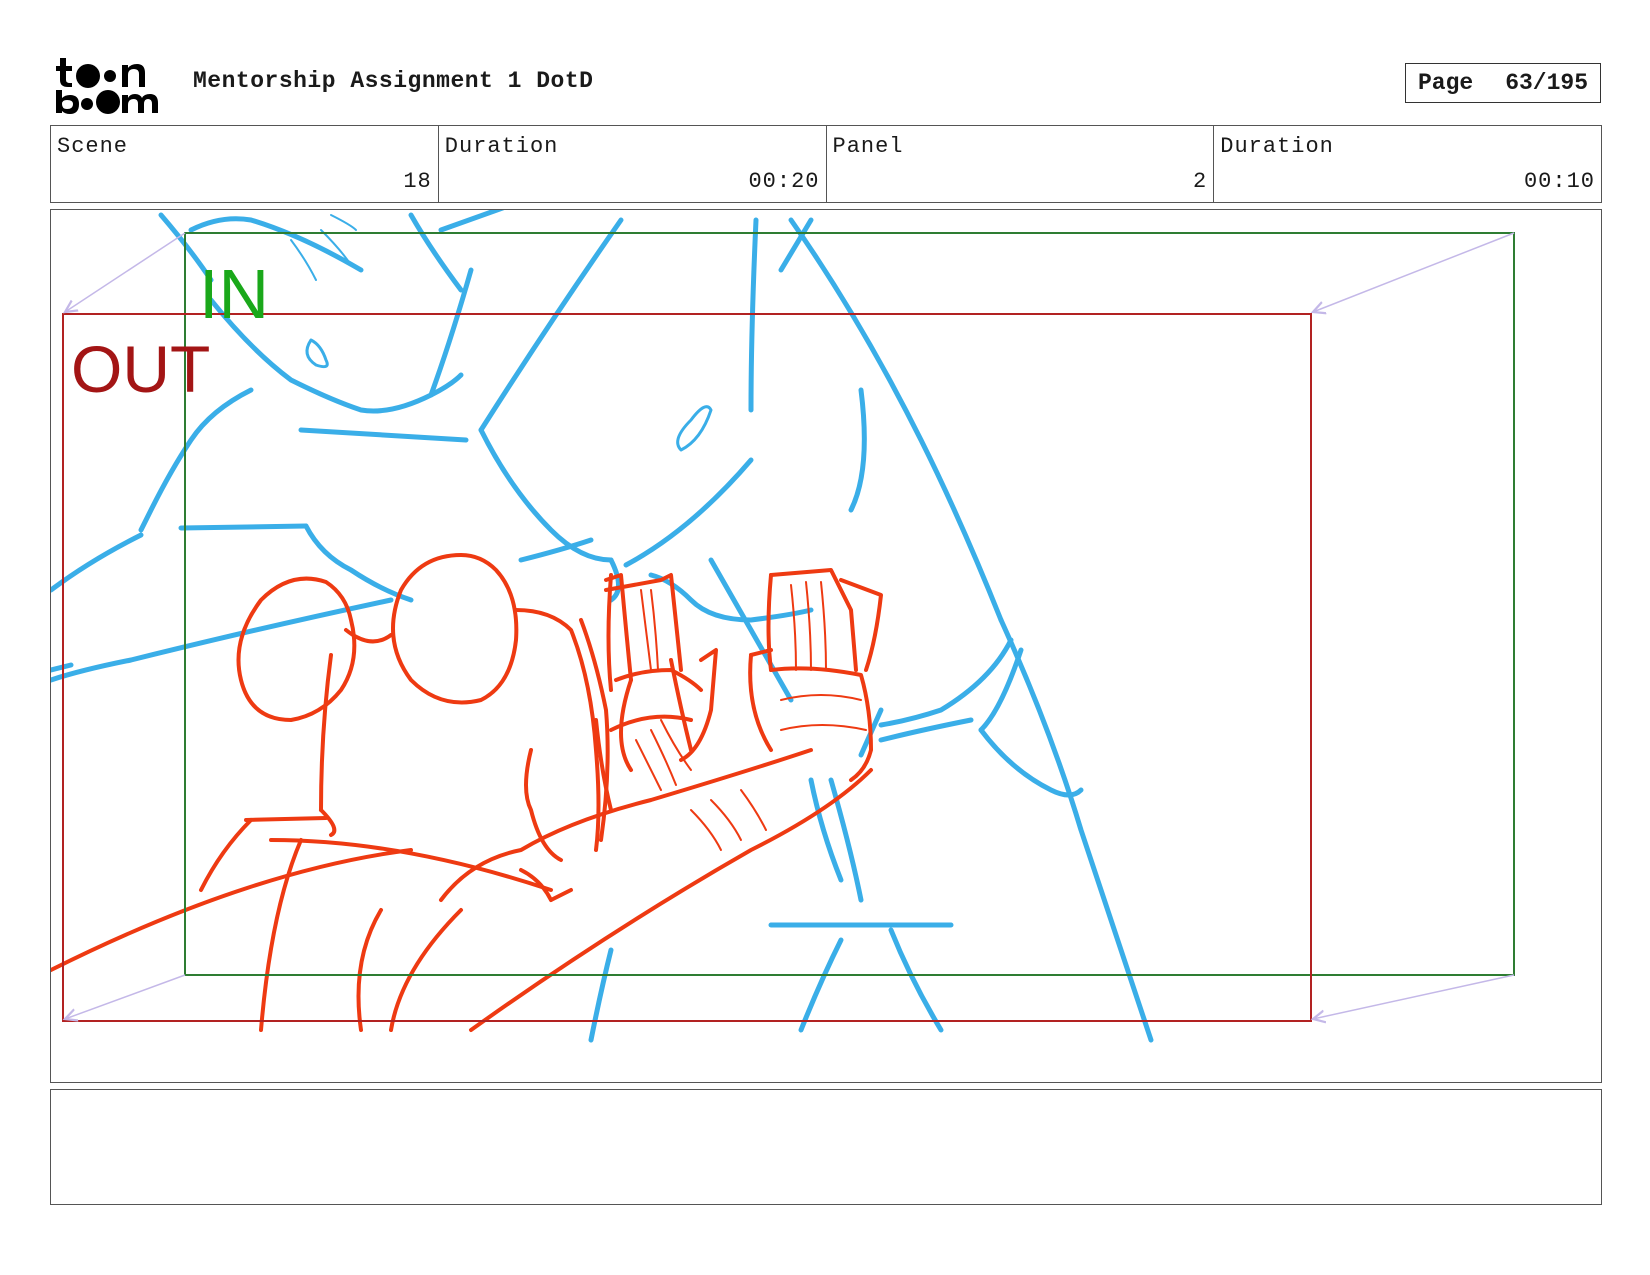 This screenshot has height=1275, width=1650. I want to click on page-label: Page, so click(1445, 83).